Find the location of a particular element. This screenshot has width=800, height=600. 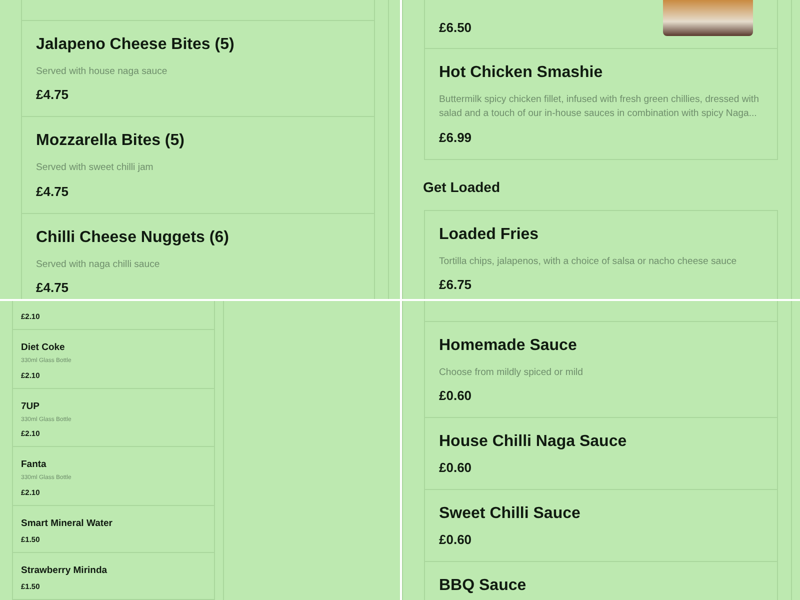

item-name: 7UP is located at coordinates (113, 406).